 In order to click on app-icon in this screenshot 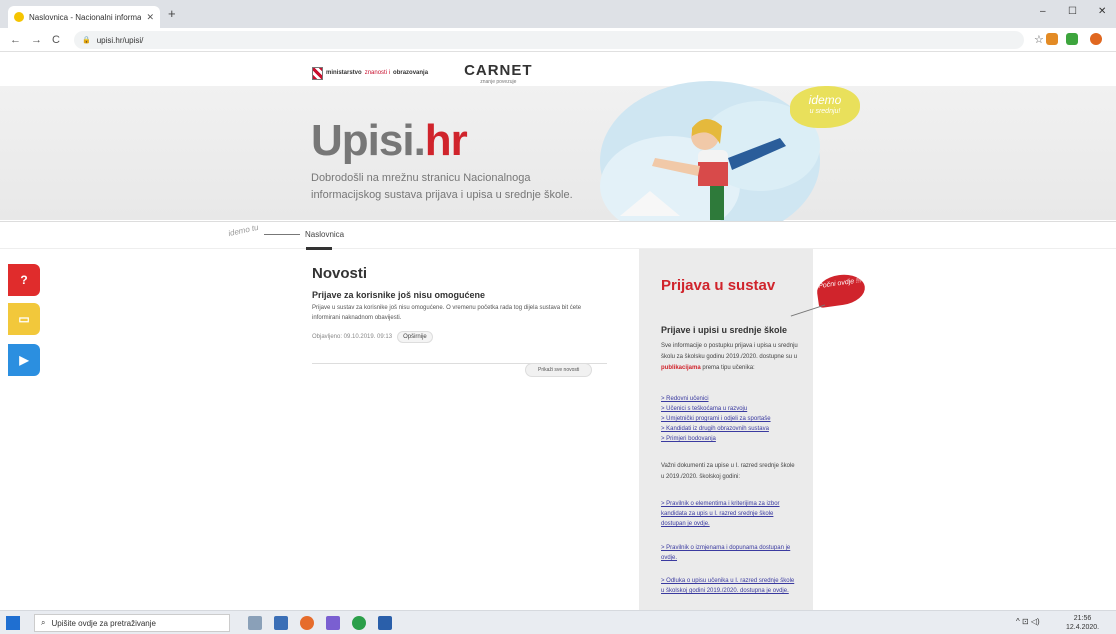, I will do `click(333, 623)`.